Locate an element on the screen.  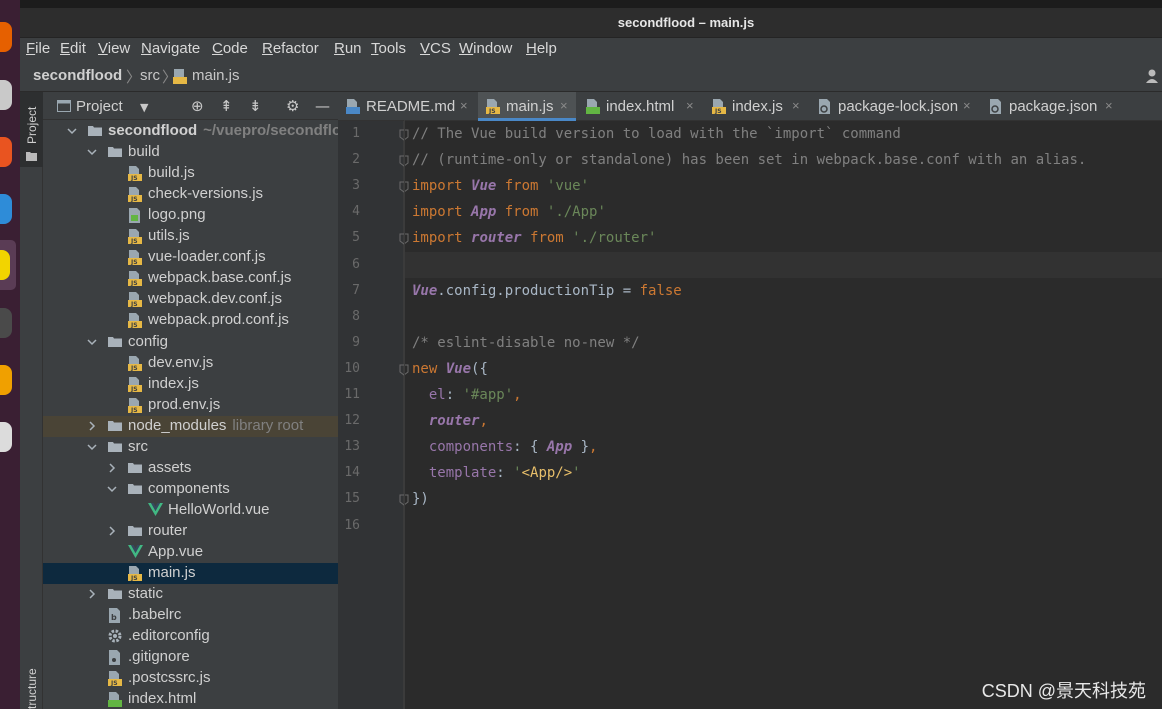
tree-item: JS dev.env.js is located at coordinates (190, 363).